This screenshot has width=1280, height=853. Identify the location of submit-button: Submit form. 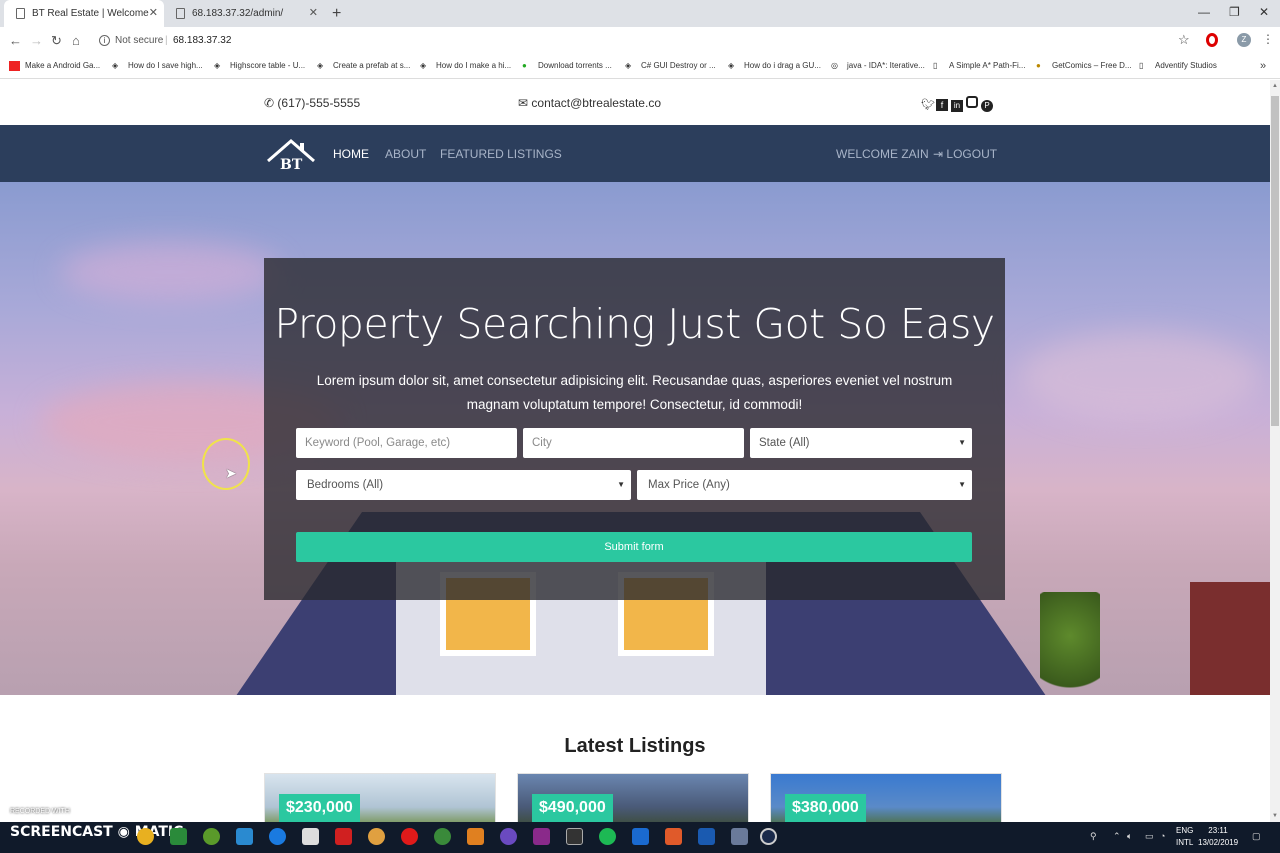
(634, 547).